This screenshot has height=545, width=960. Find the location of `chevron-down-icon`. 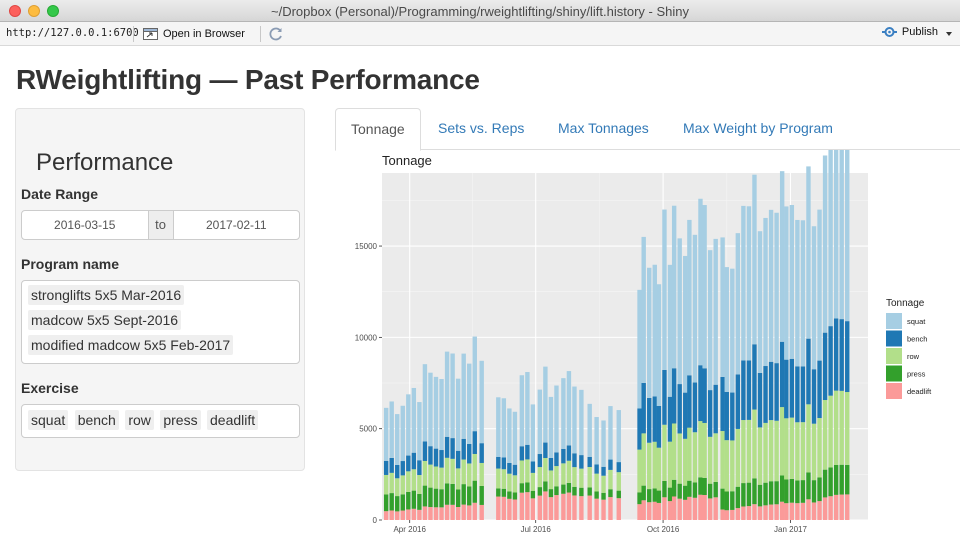

chevron-down-icon is located at coordinates (949, 34).